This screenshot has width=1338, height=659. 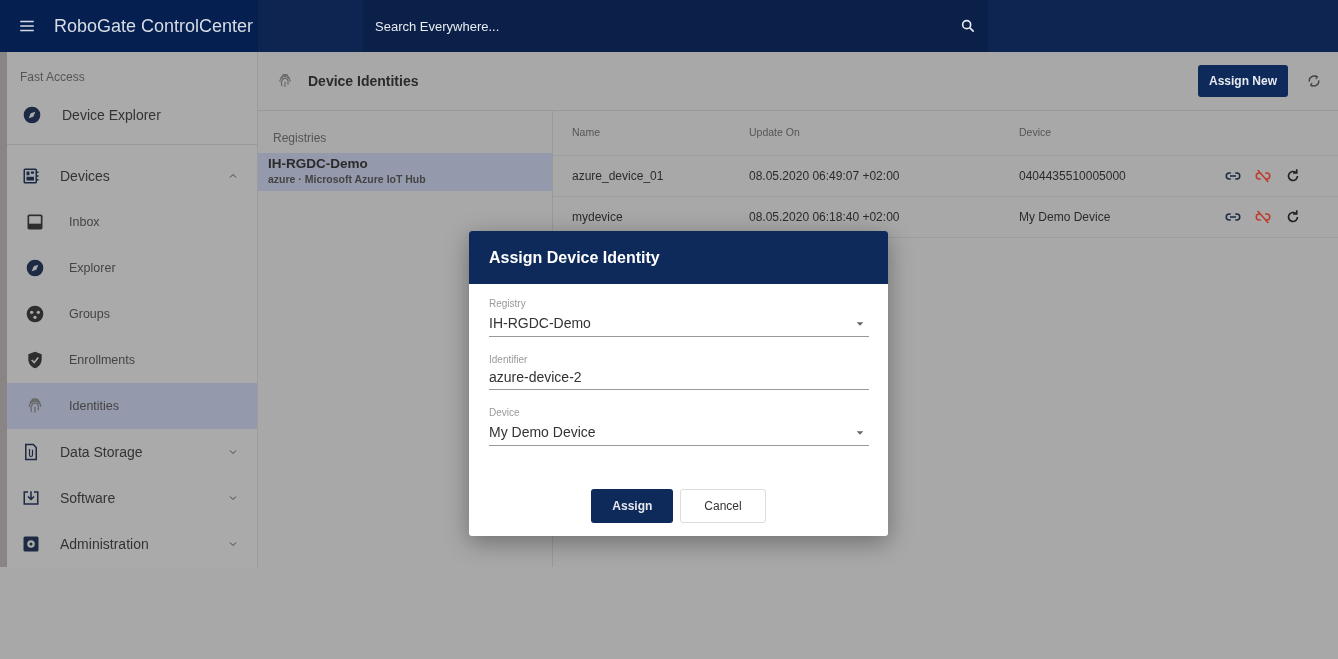 I want to click on sidebar-item: Explorer, so click(x=132, y=268).